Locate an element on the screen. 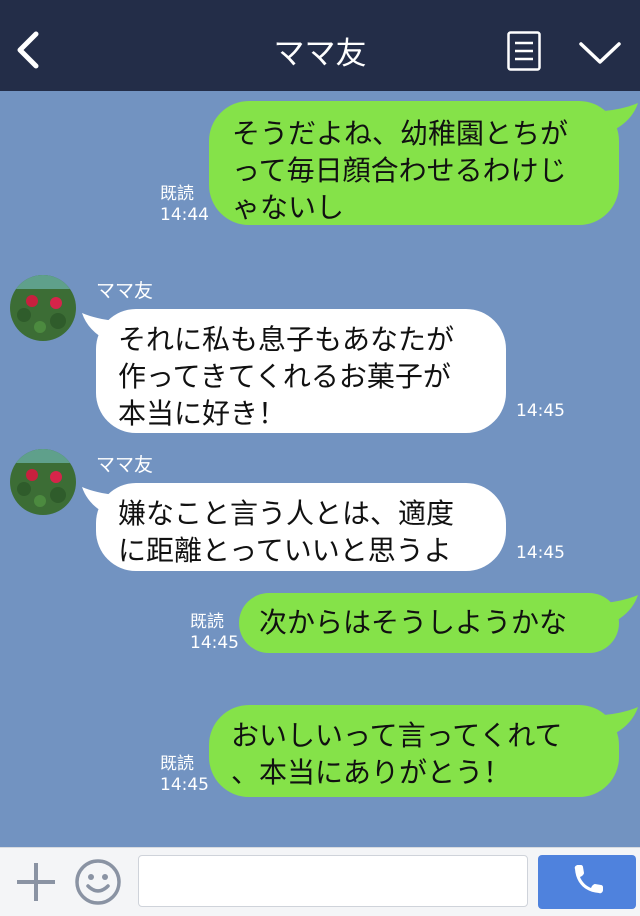 Image resolution: width=640 pixels, height=916 pixels. menu-list-icon is located at coordinates (524, 51).